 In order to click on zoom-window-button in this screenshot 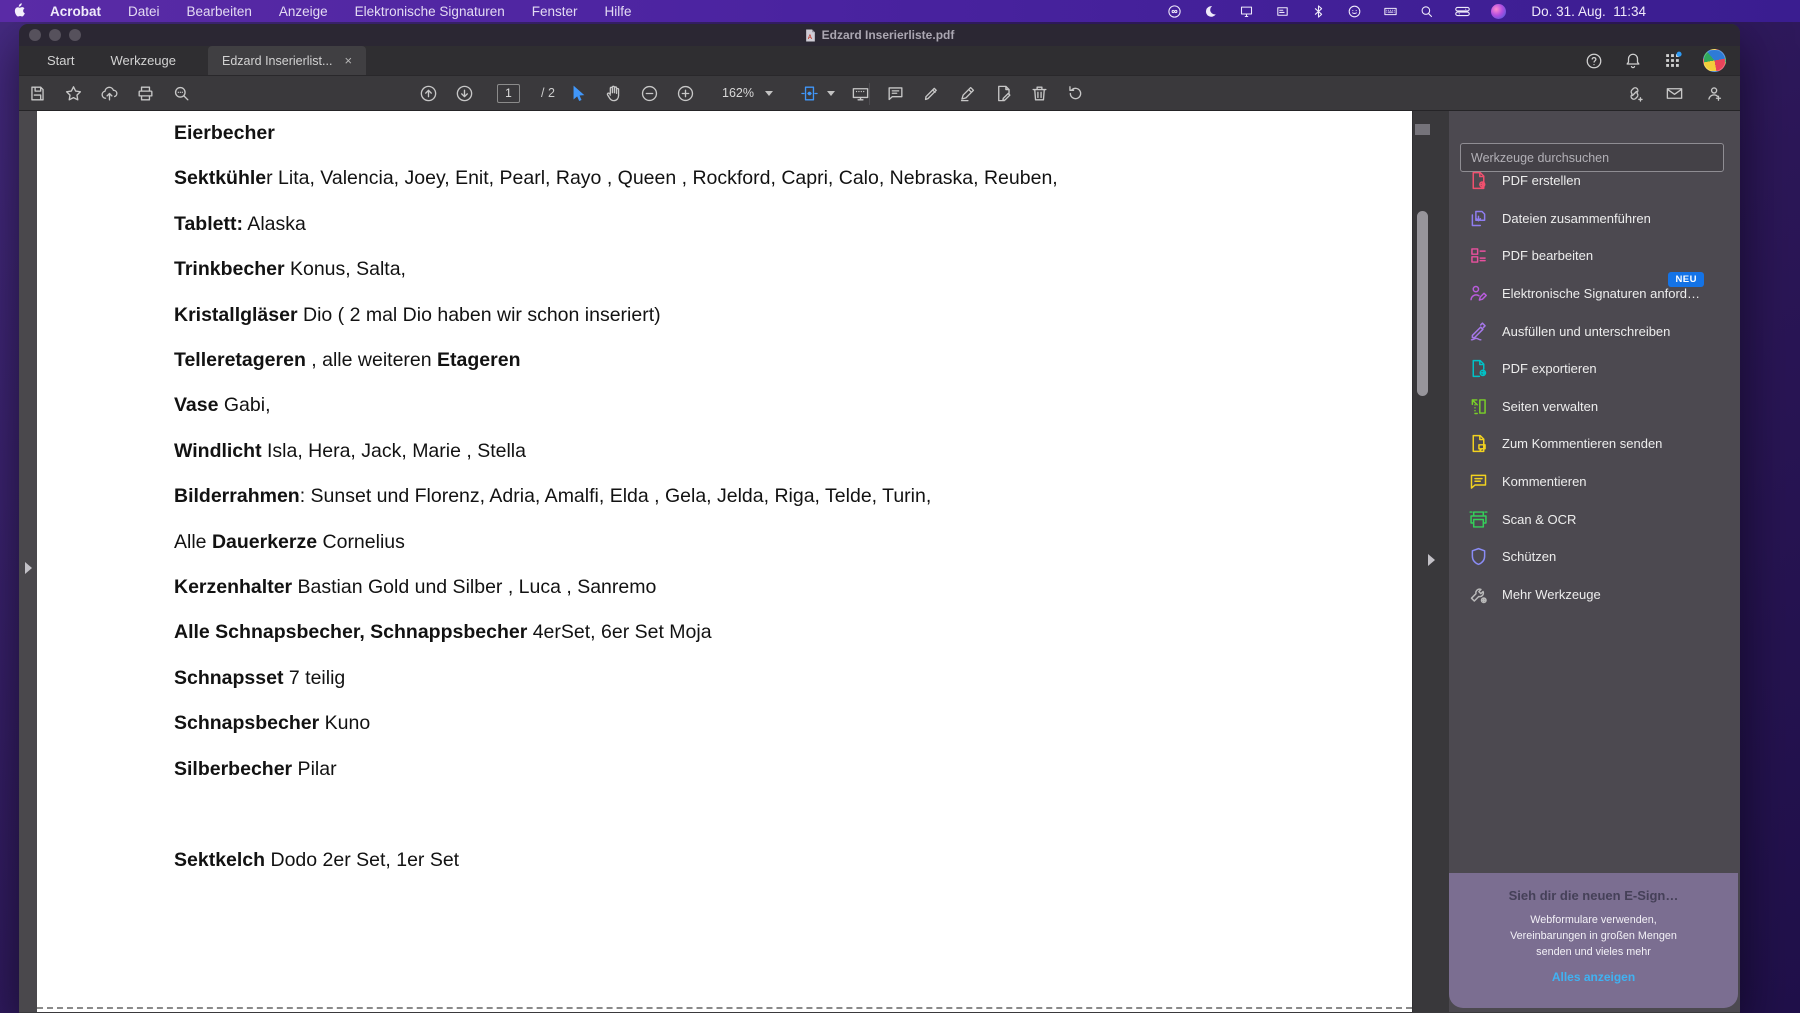, I will do `click(75, 35)`.